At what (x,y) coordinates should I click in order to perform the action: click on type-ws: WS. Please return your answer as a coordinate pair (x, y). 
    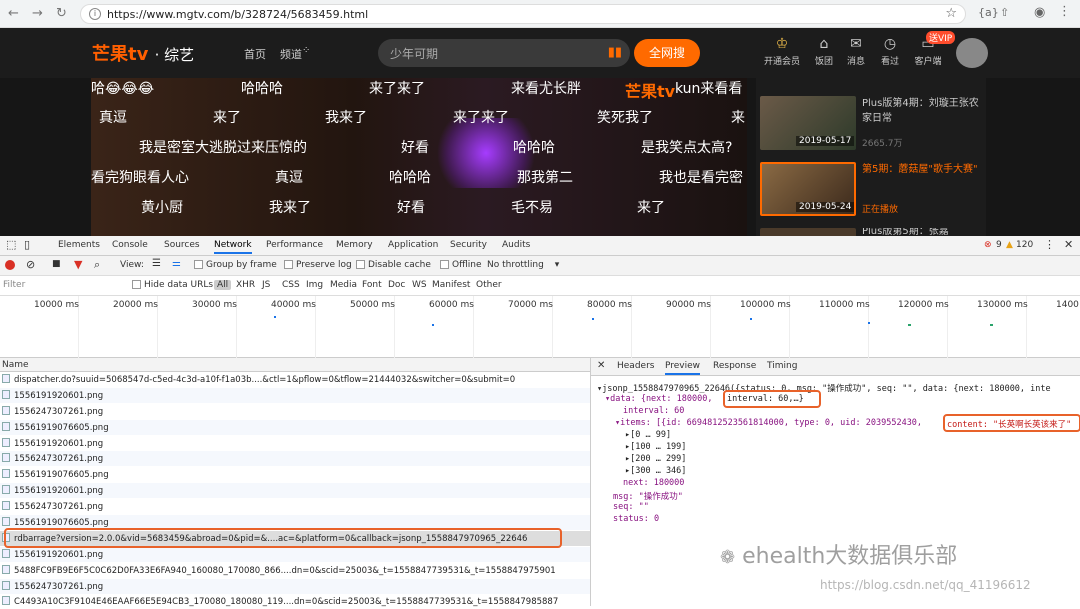
    Looking at the image, I should click on (419, 285).